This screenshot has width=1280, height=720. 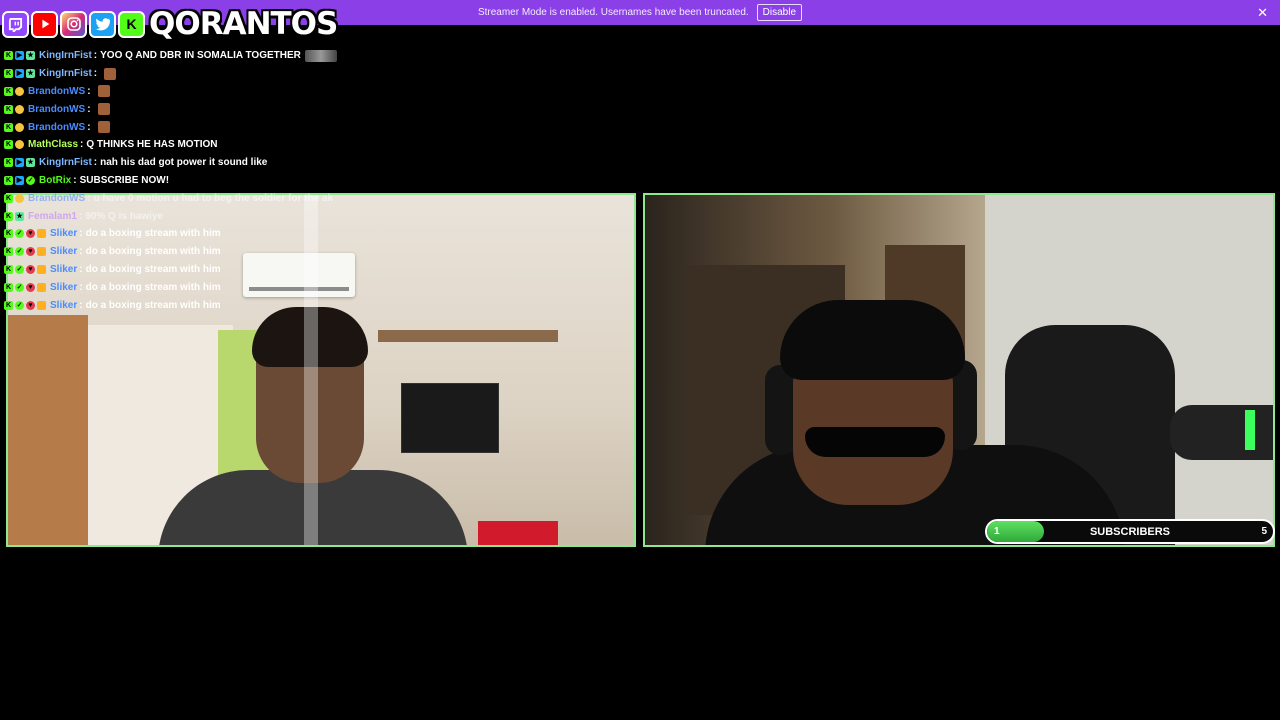 What do you see at coordinates (52, 216) in the screenshot?
I see `chat-username: Femalam1` at bounding box center [52, 216].